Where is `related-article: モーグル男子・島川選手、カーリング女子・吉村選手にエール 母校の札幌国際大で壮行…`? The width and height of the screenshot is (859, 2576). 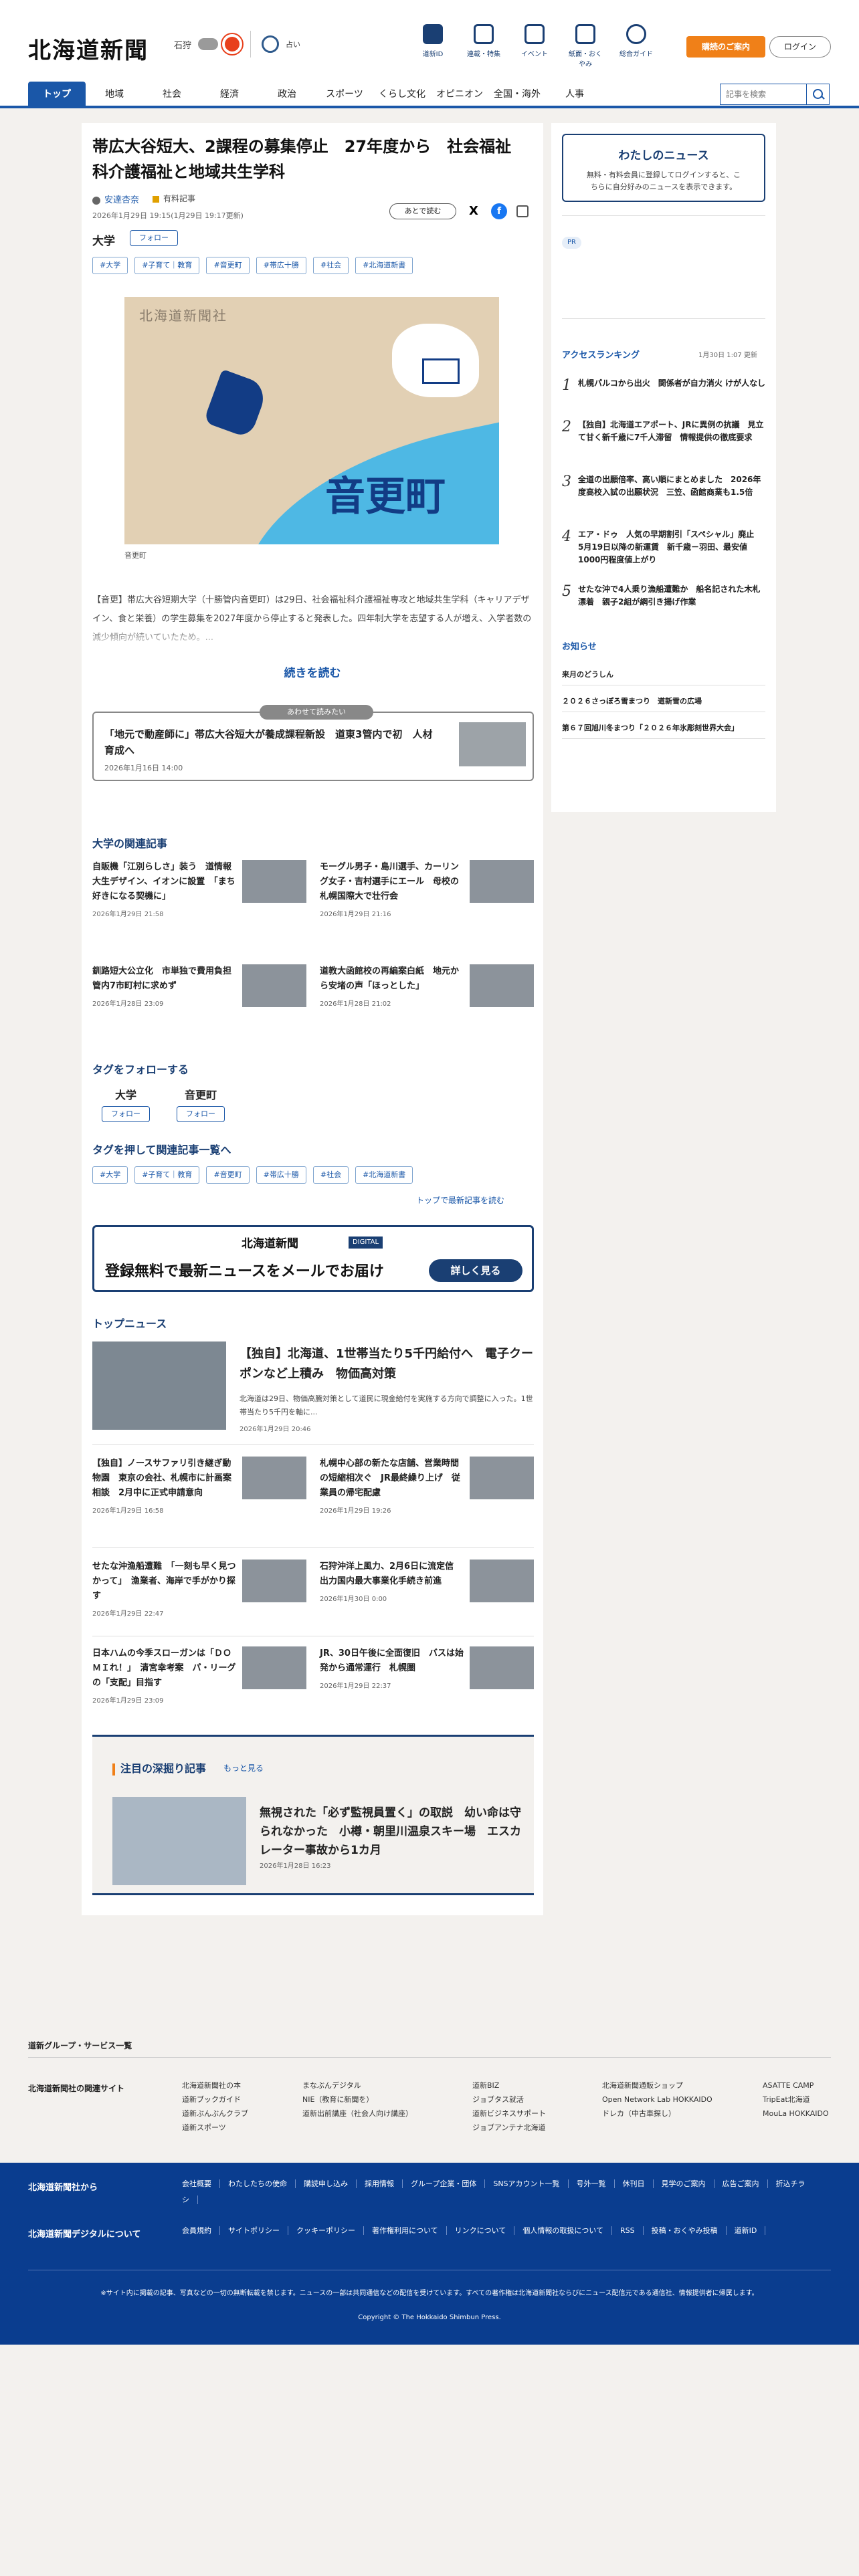
related-article: モーグル男子・島川選手、カーリング女子・吉村選手にエール 母校の札幌国際大で壮行… is located at coordinates (427, 889).